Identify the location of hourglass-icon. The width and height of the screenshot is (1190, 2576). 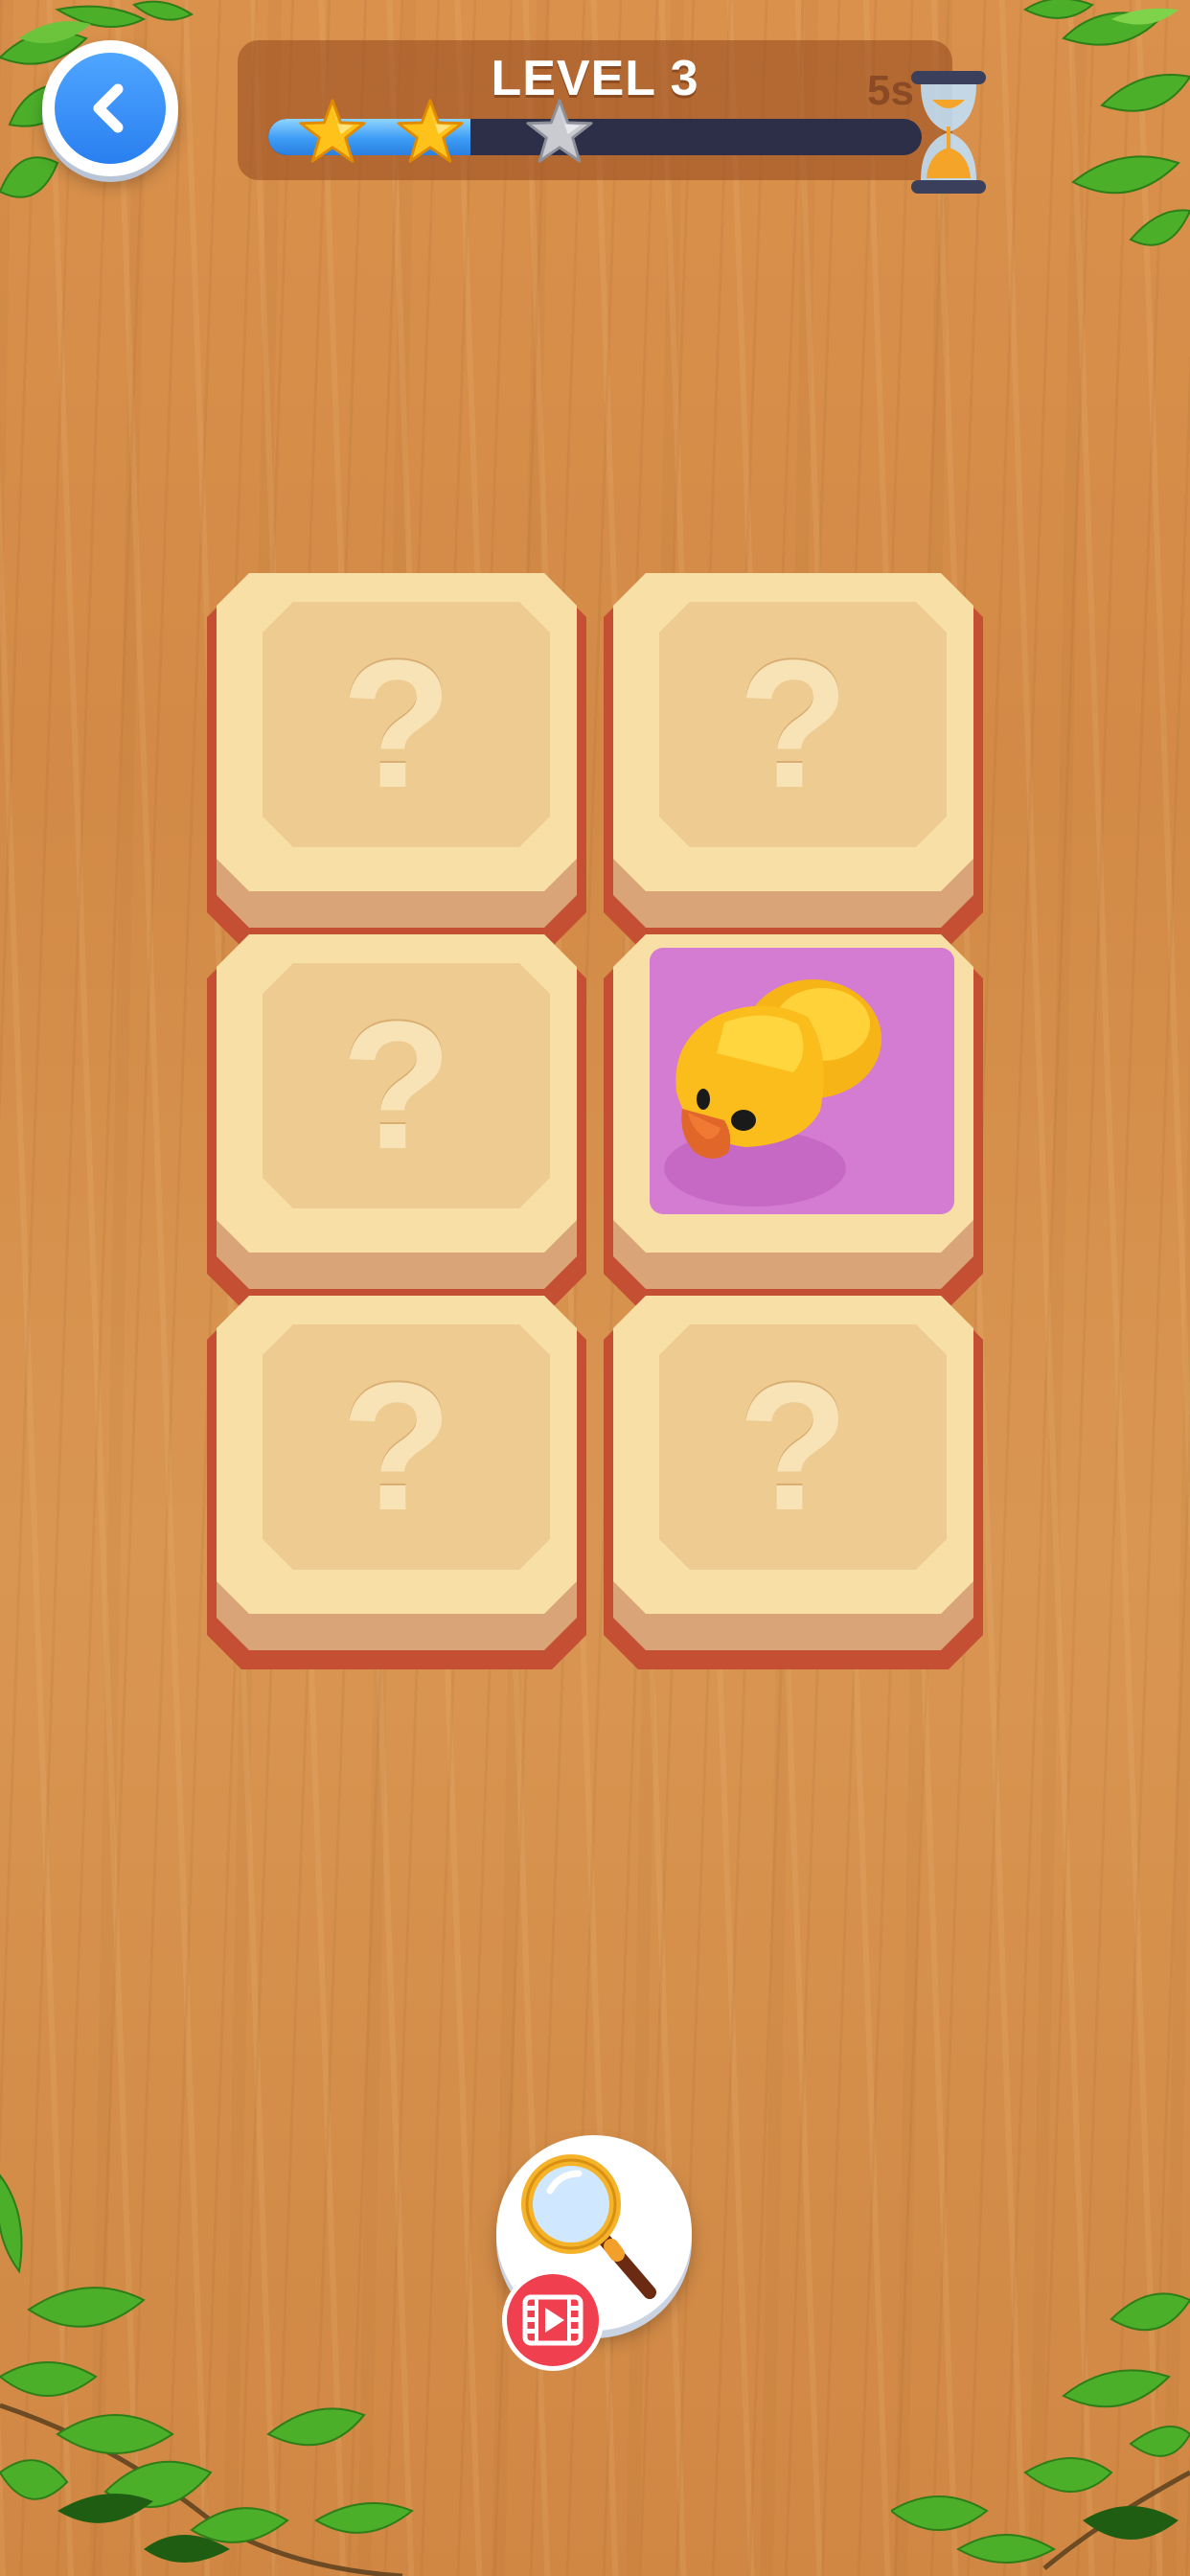
(949, 132).